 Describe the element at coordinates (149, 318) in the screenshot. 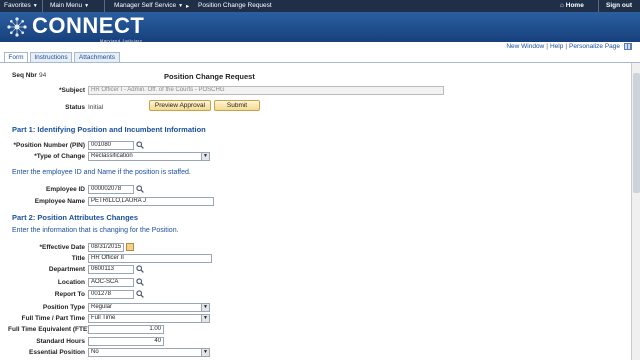

I see `full-part-time-select: Full Time ▼` at that location.